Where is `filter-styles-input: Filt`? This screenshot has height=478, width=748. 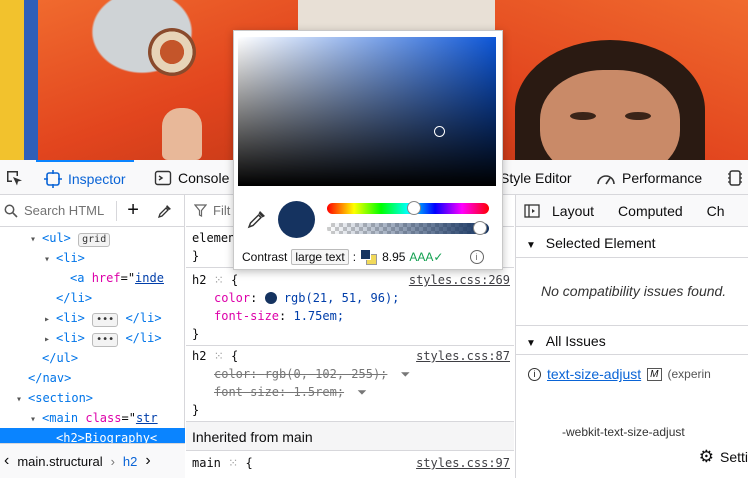
filter-styles-input: Filt is located at coordinates (221, 210).